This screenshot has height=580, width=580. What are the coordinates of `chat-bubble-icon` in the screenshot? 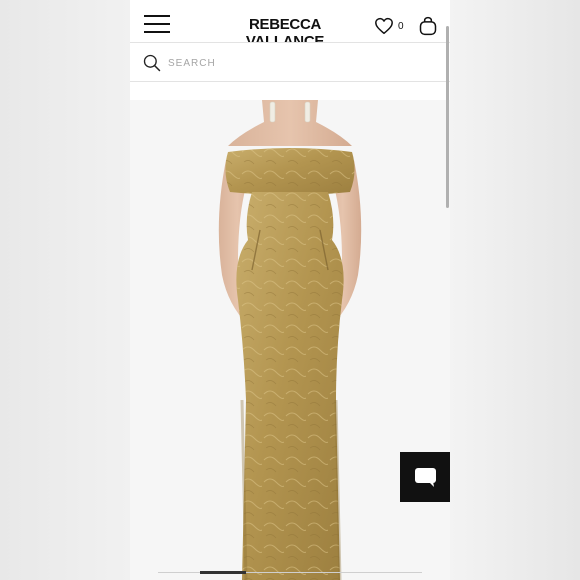 It's located at (425, 477).